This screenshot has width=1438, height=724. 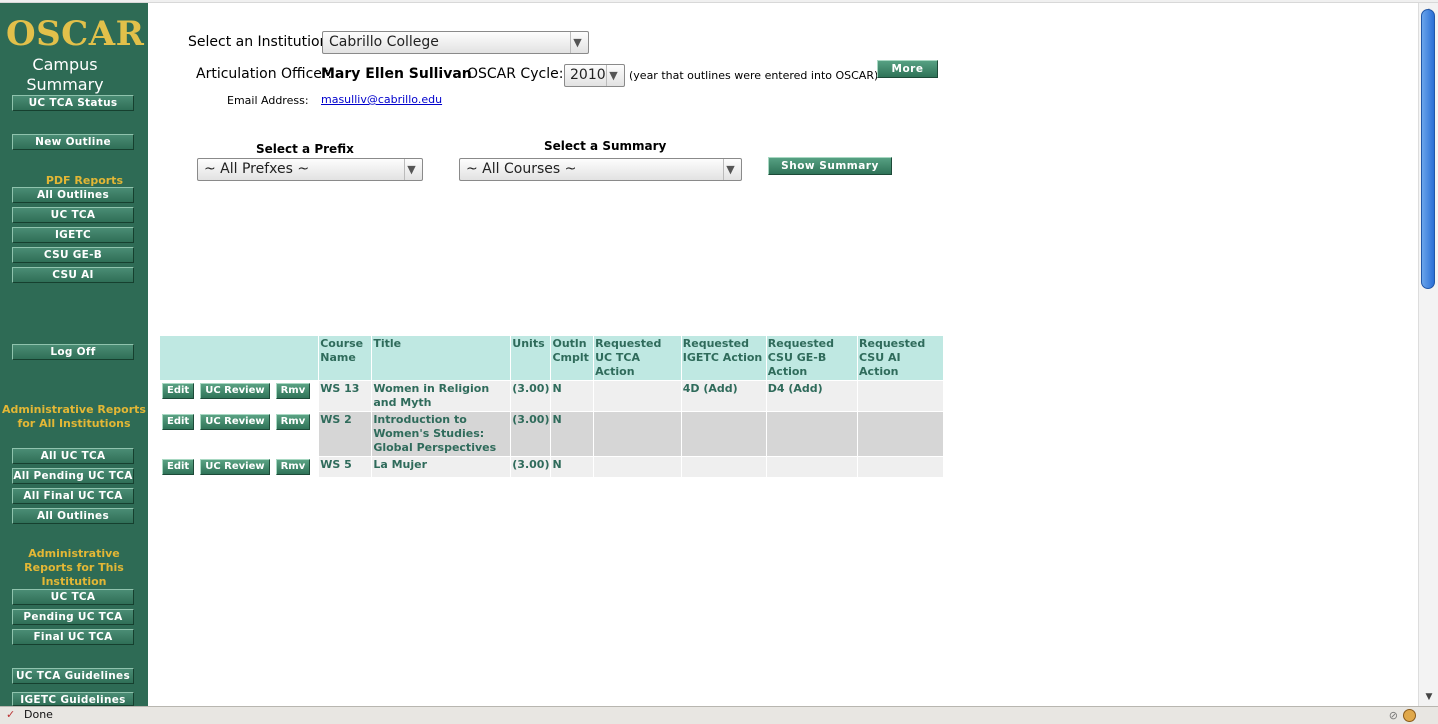 What do you see at coordinates (572, 467) in the screenshot?
I see `complete-cell: N` at bounding box center [572, 467].